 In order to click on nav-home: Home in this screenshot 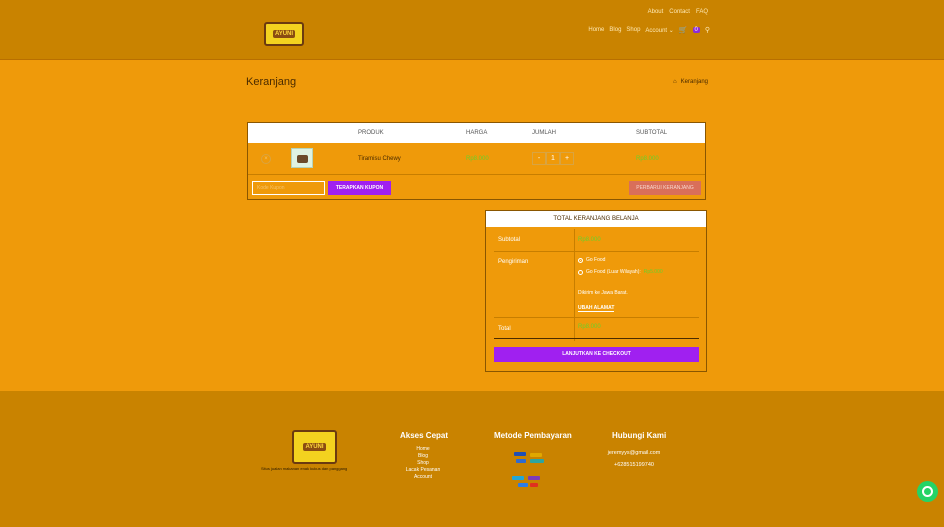, I will do `click(596, 30)`.